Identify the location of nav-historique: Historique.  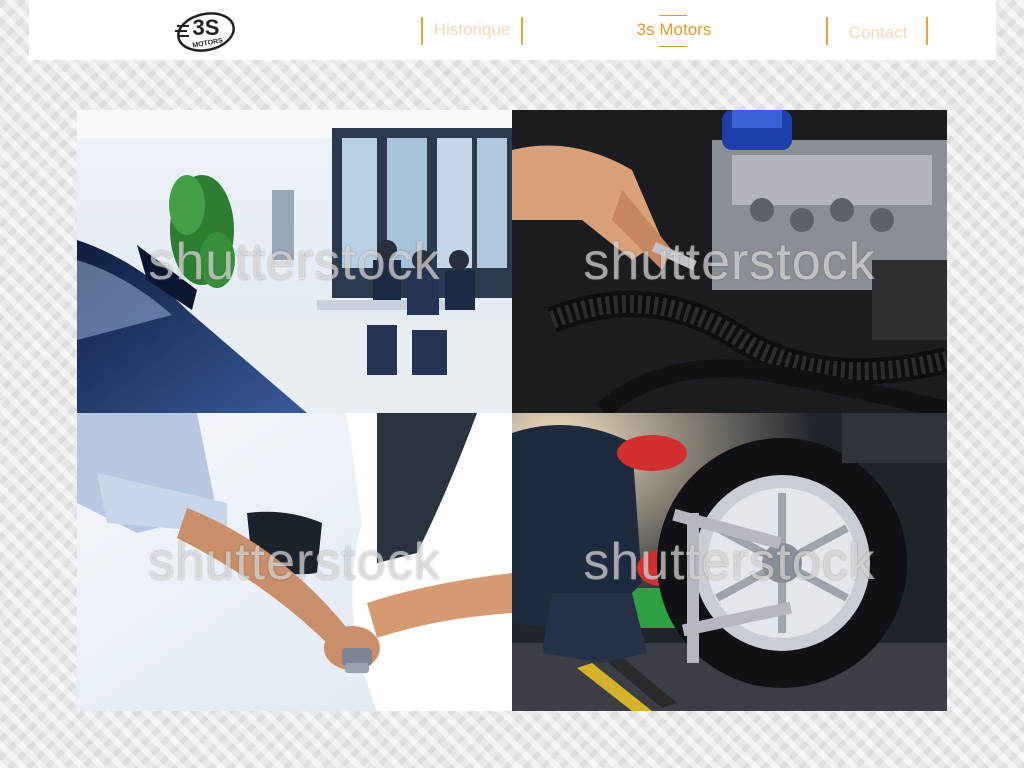
(472, 30).